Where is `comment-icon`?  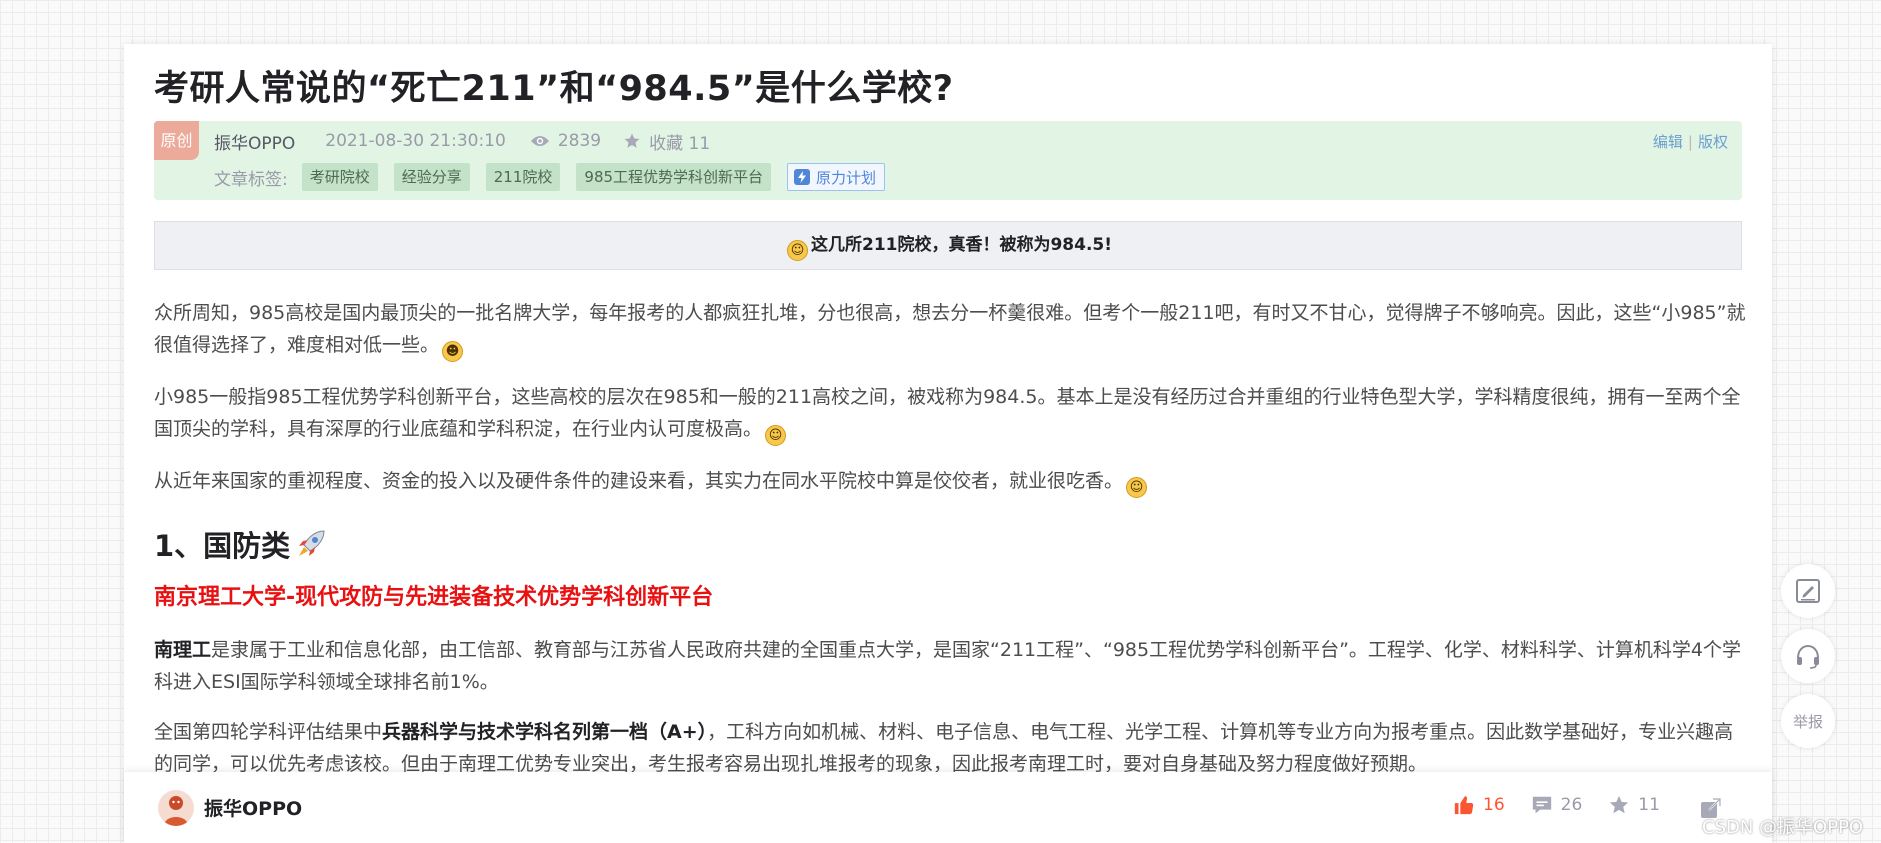 comment-icon is located at coordinates (1541, 805).